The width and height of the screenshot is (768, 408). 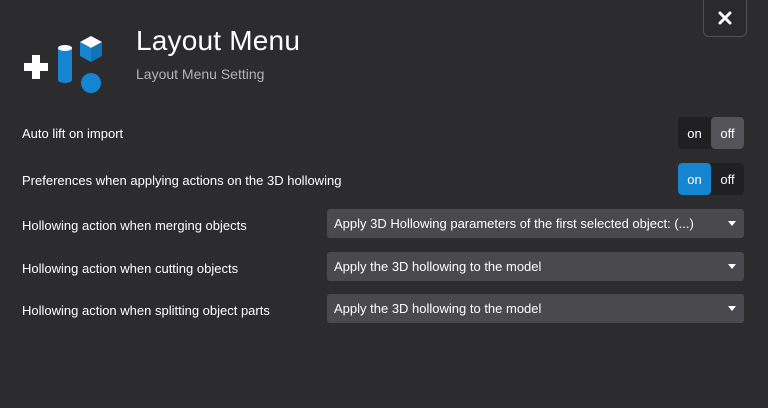 I want to click on layout-shapes-icon, so click(x=63, y=64).